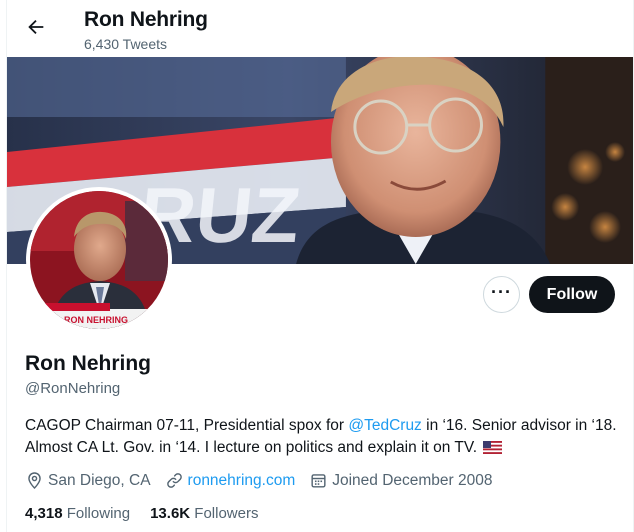  What do you see at coordinates (320, 28) in the screenshot?
I see `profile-header: Ron Nehring 6,430 Tweets` at bounding box center [320, 28].